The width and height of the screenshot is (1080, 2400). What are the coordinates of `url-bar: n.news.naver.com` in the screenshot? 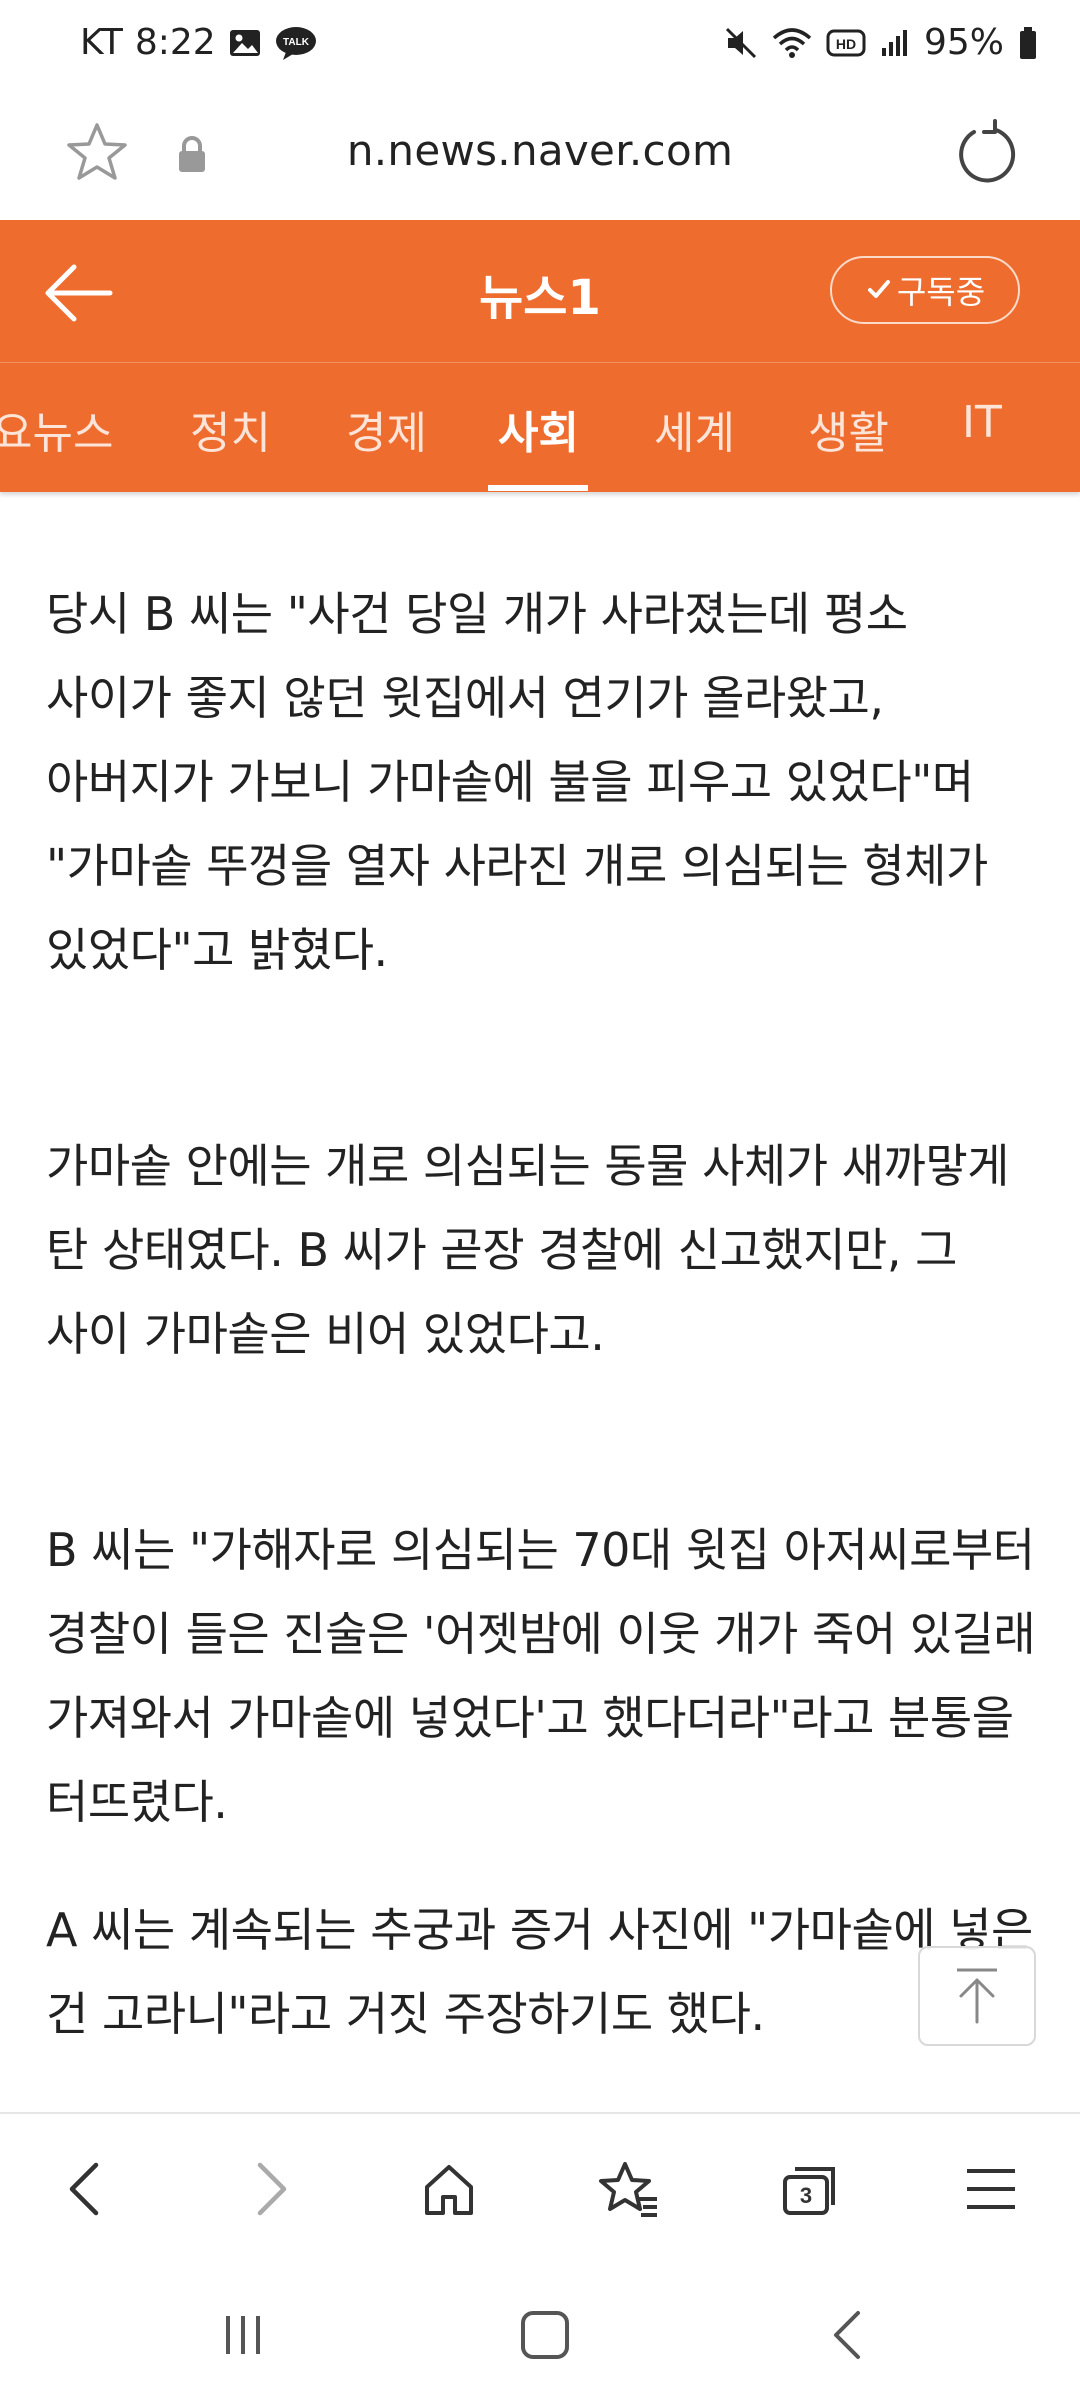 It's located at (540, 158).